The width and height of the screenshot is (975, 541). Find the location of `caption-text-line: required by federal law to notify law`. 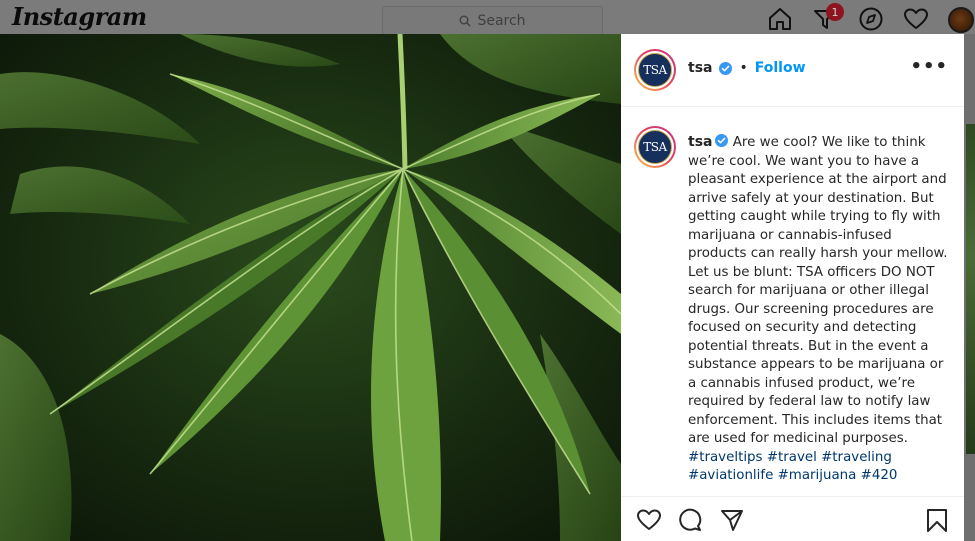

caption-text-line: required by federal law to notify law is located at coordinates (809, 401).